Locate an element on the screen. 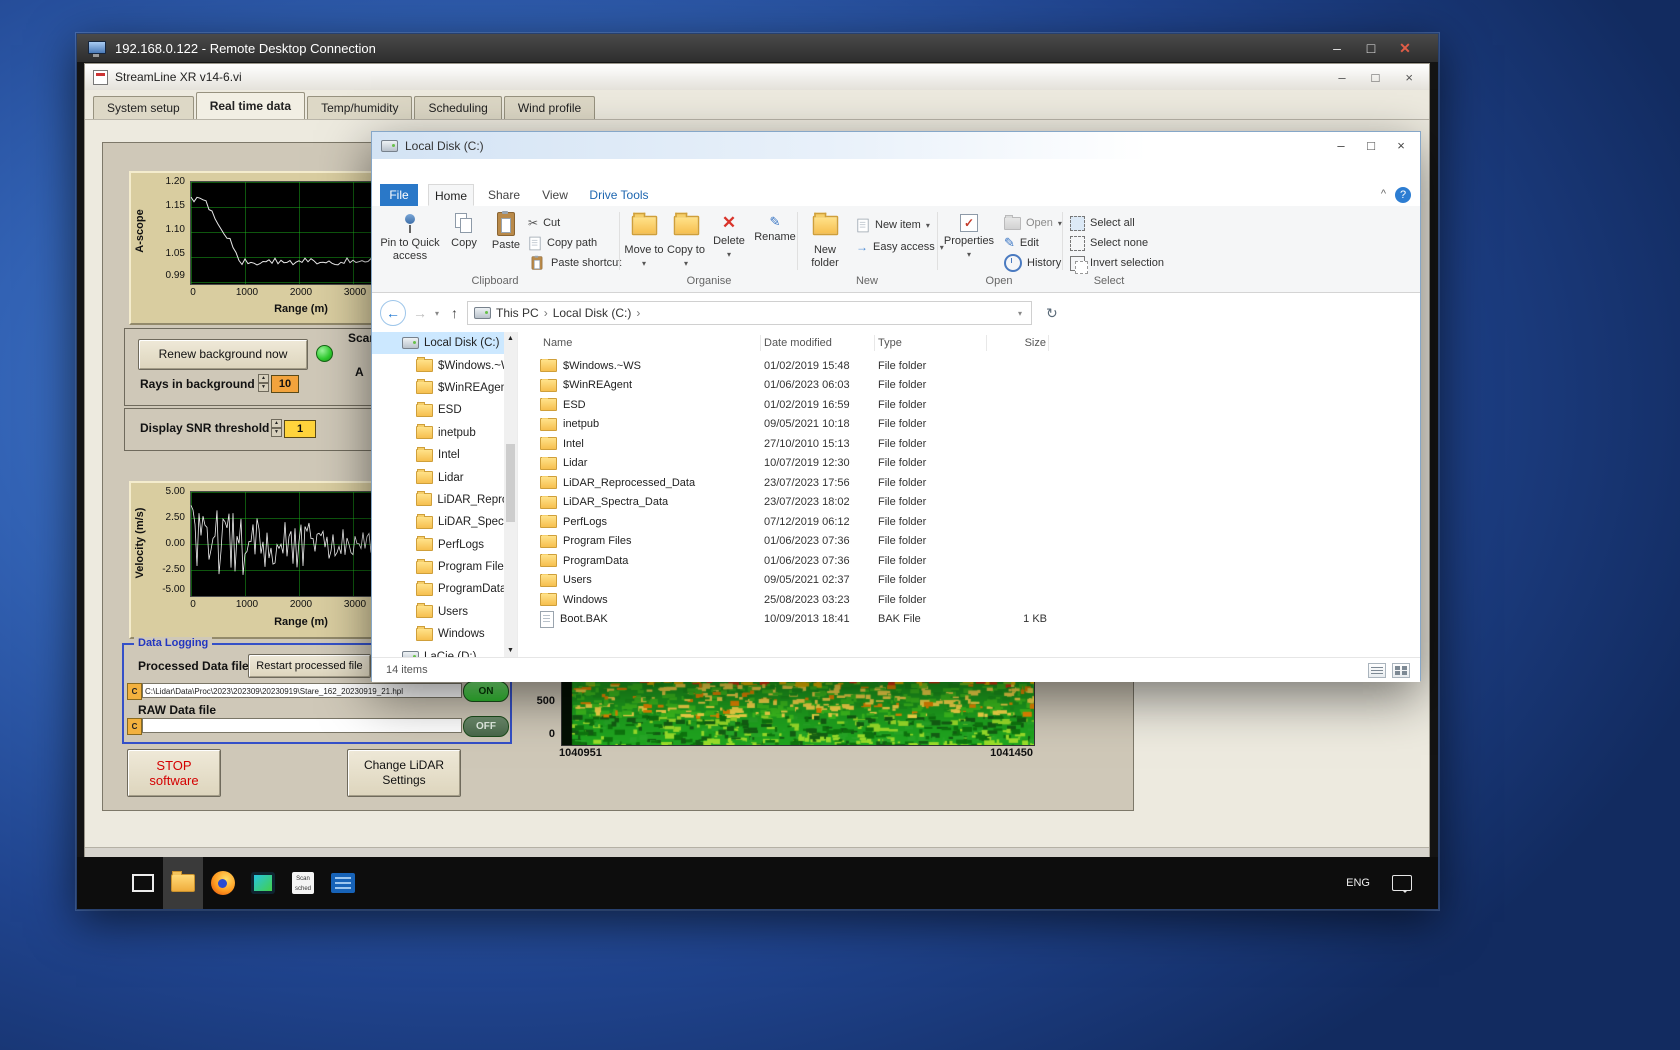 This screenshot has height=1050, width=1680. forward-button: → is located at coordinates (420, 313).